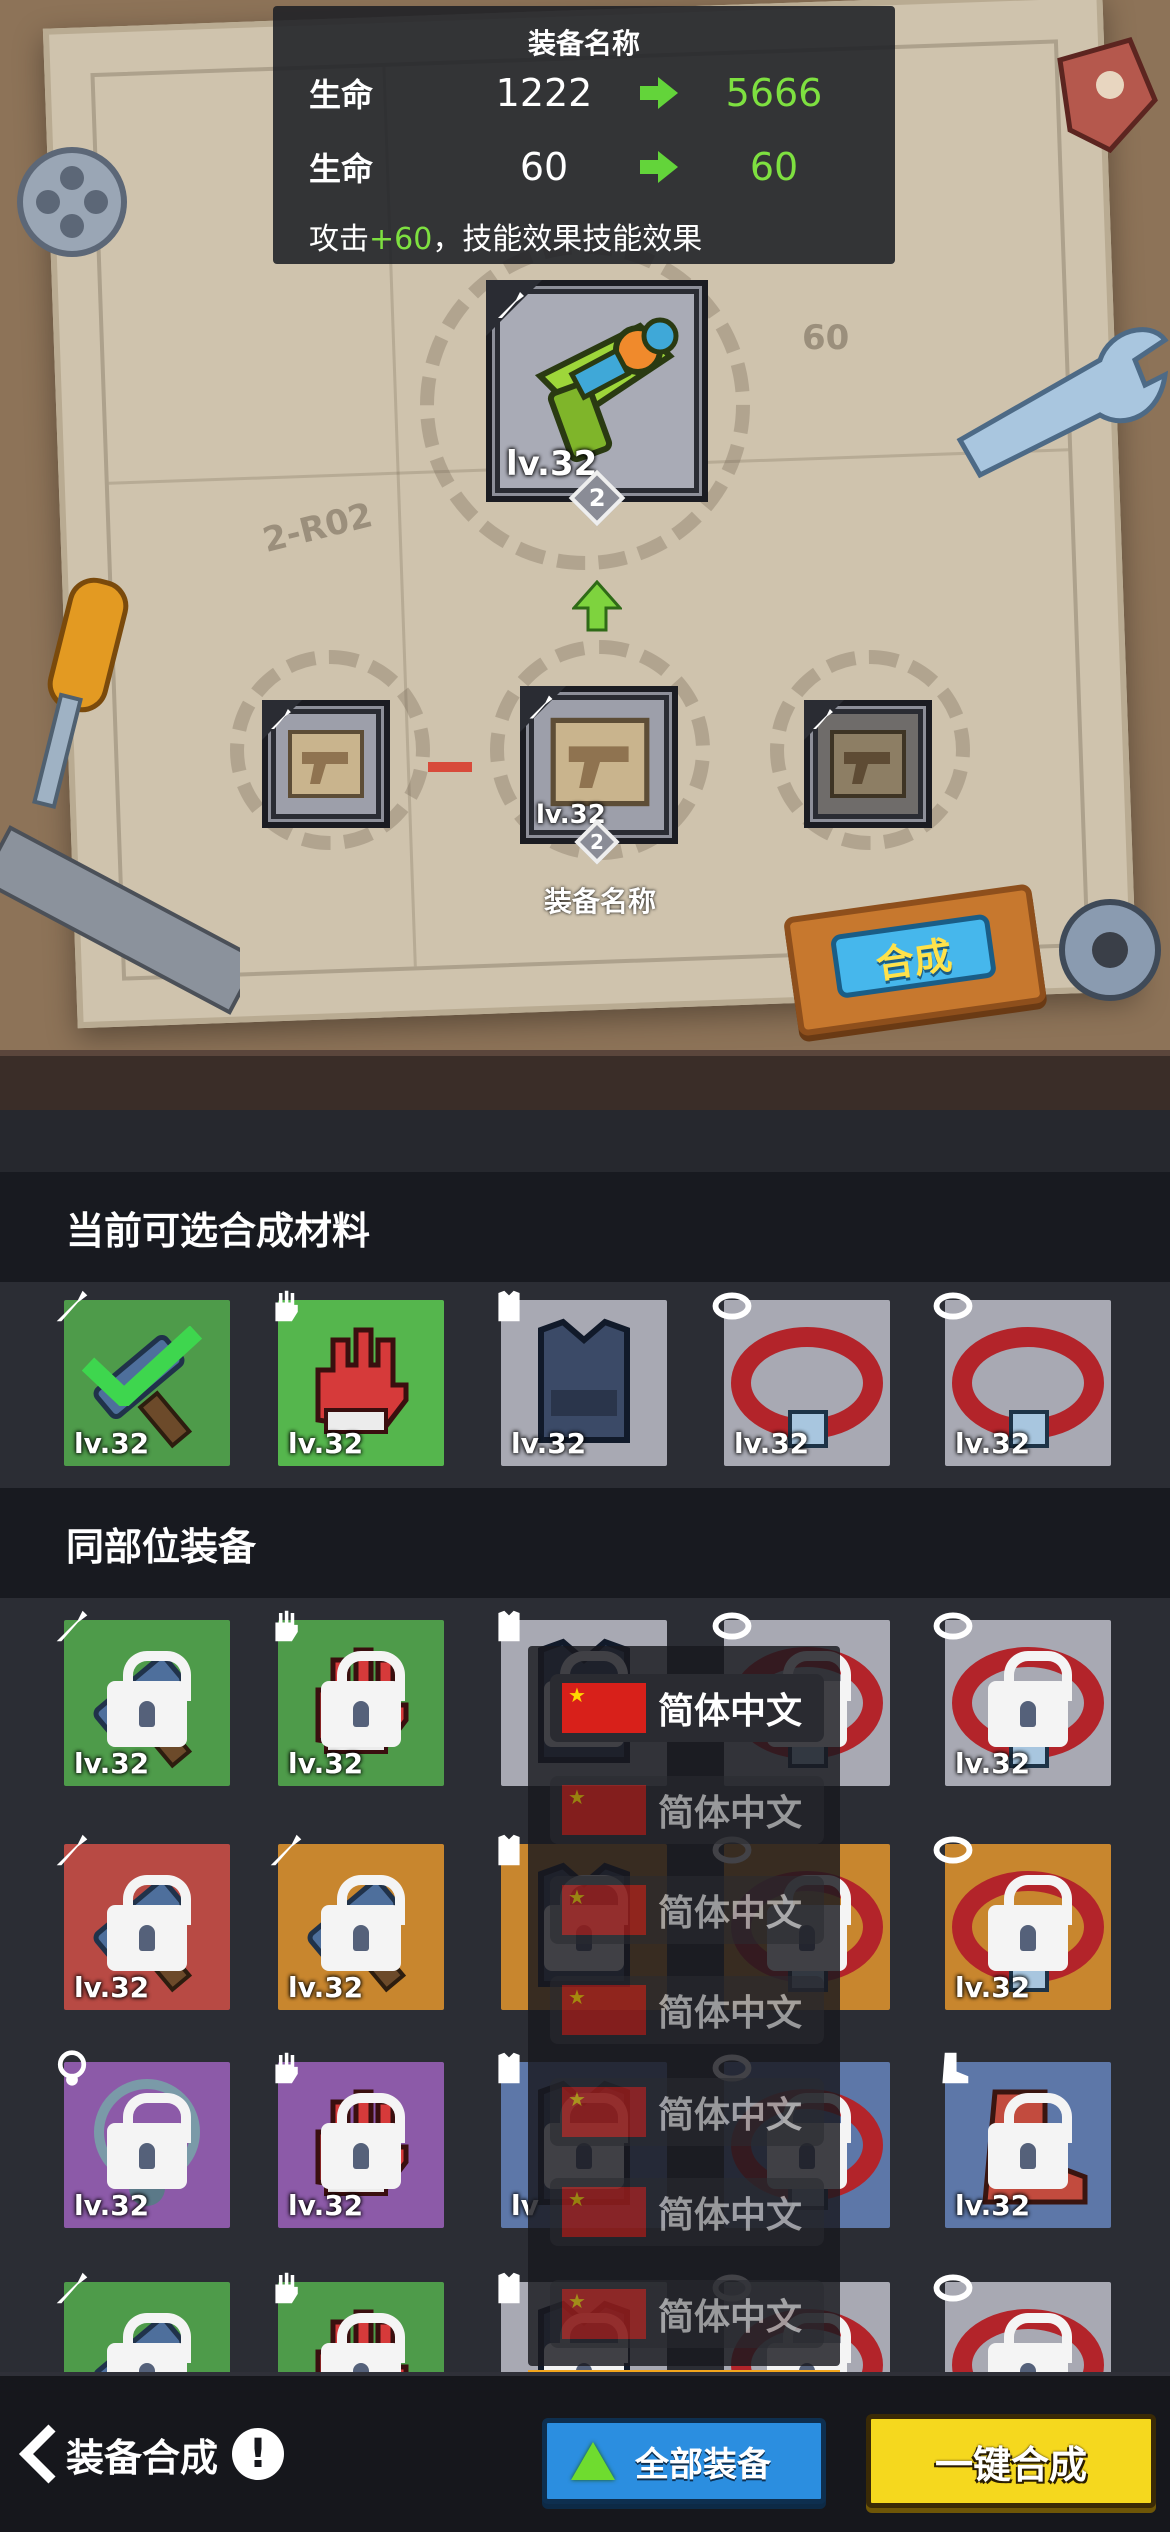 This screenshot has width=1170, height=2532. I want to click on pistol-blueprint-icon, so click(600, 762).